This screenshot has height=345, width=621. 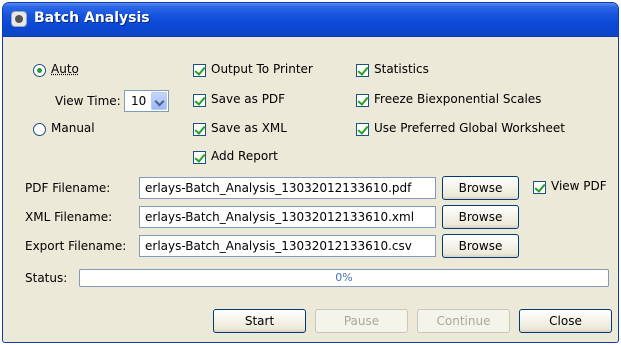 What do you see at coordinates (46, 278) in the screenshot?
I see `status-label: Status:` at bounding box center [46, 278].